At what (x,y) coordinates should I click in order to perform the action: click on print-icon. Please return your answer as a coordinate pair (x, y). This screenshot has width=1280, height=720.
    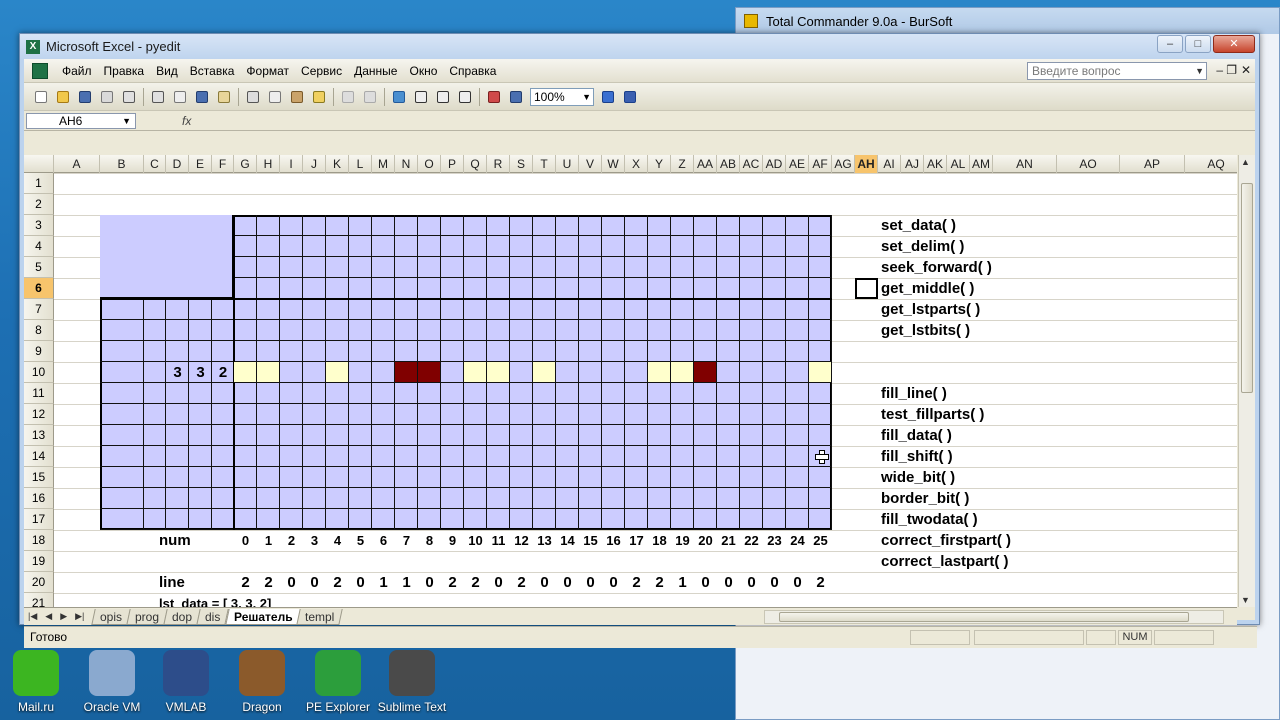
    Looking at the image, I should click on (129, 97).